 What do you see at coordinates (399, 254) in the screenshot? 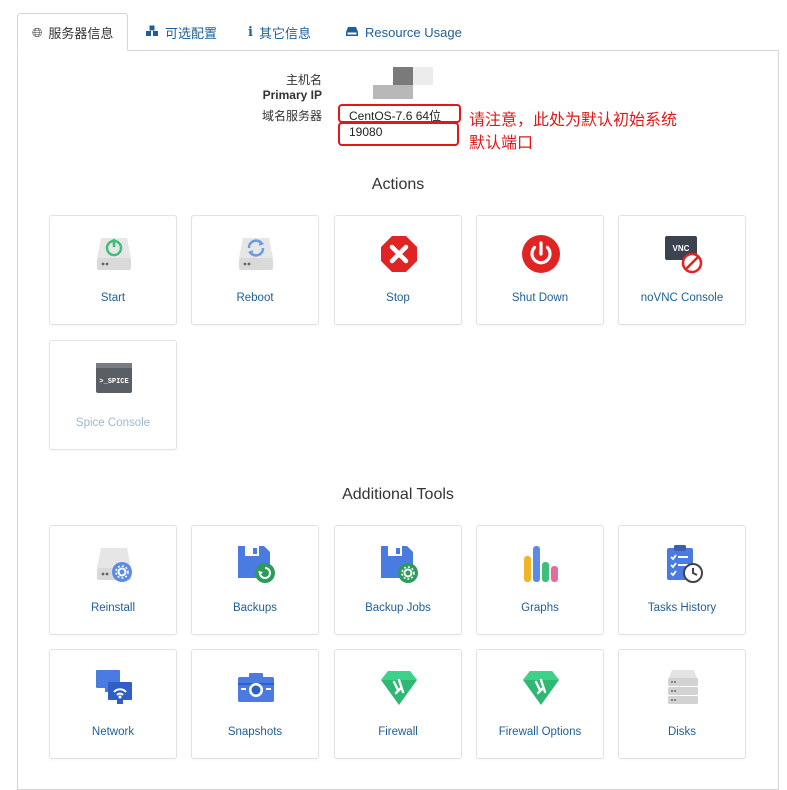
I see `stop-icon` at bounding box center [399, 254].